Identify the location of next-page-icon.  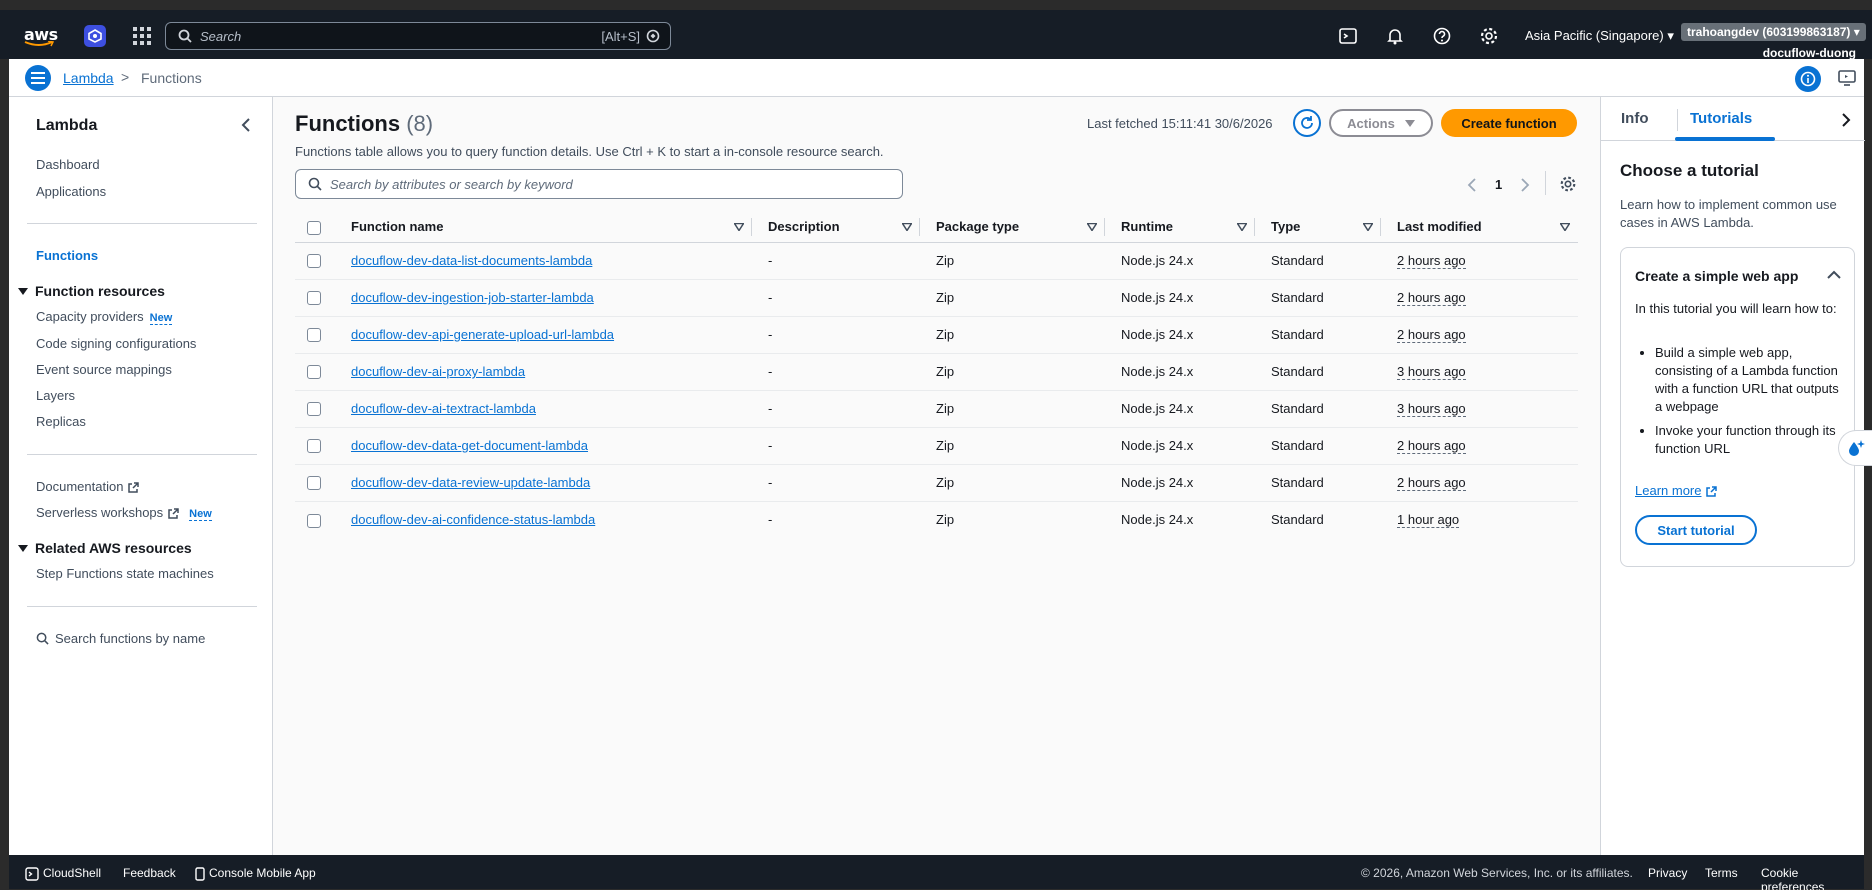
(1525, 184).